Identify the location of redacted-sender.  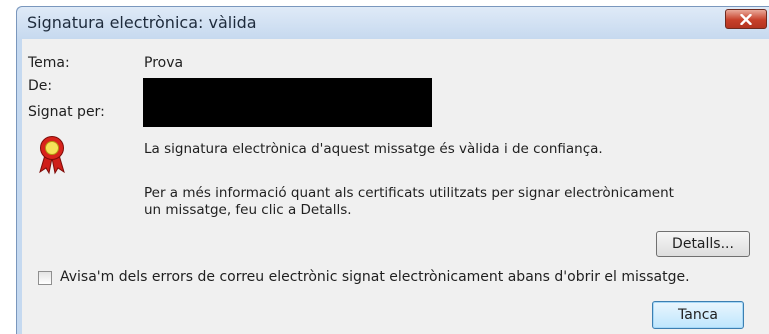
(287, 102).